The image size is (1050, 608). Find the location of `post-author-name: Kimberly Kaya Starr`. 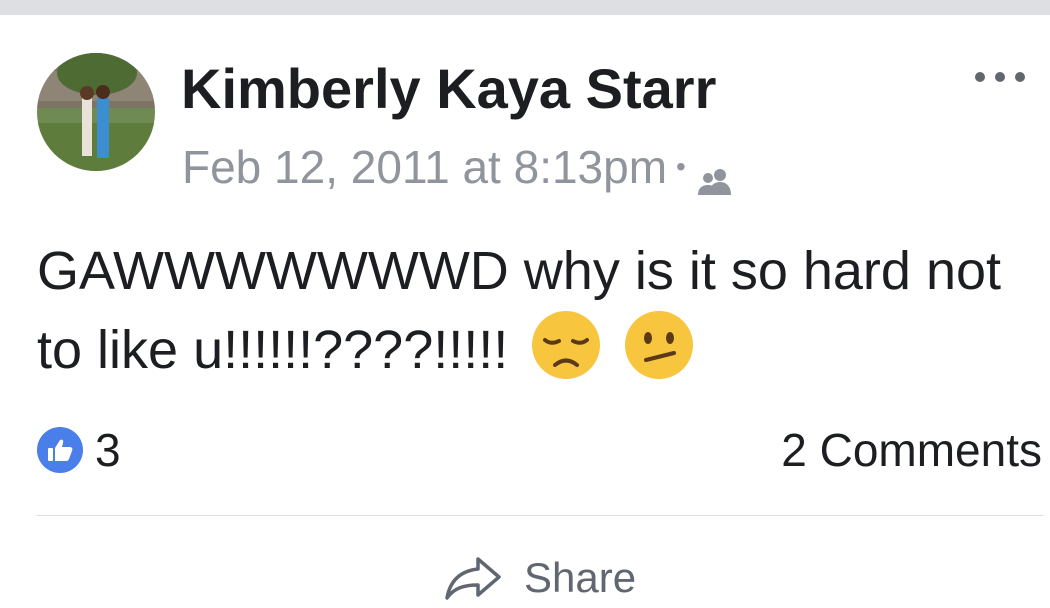

post-author-name: Kimberly Kaya Starr is located at coordinates (448, 89).